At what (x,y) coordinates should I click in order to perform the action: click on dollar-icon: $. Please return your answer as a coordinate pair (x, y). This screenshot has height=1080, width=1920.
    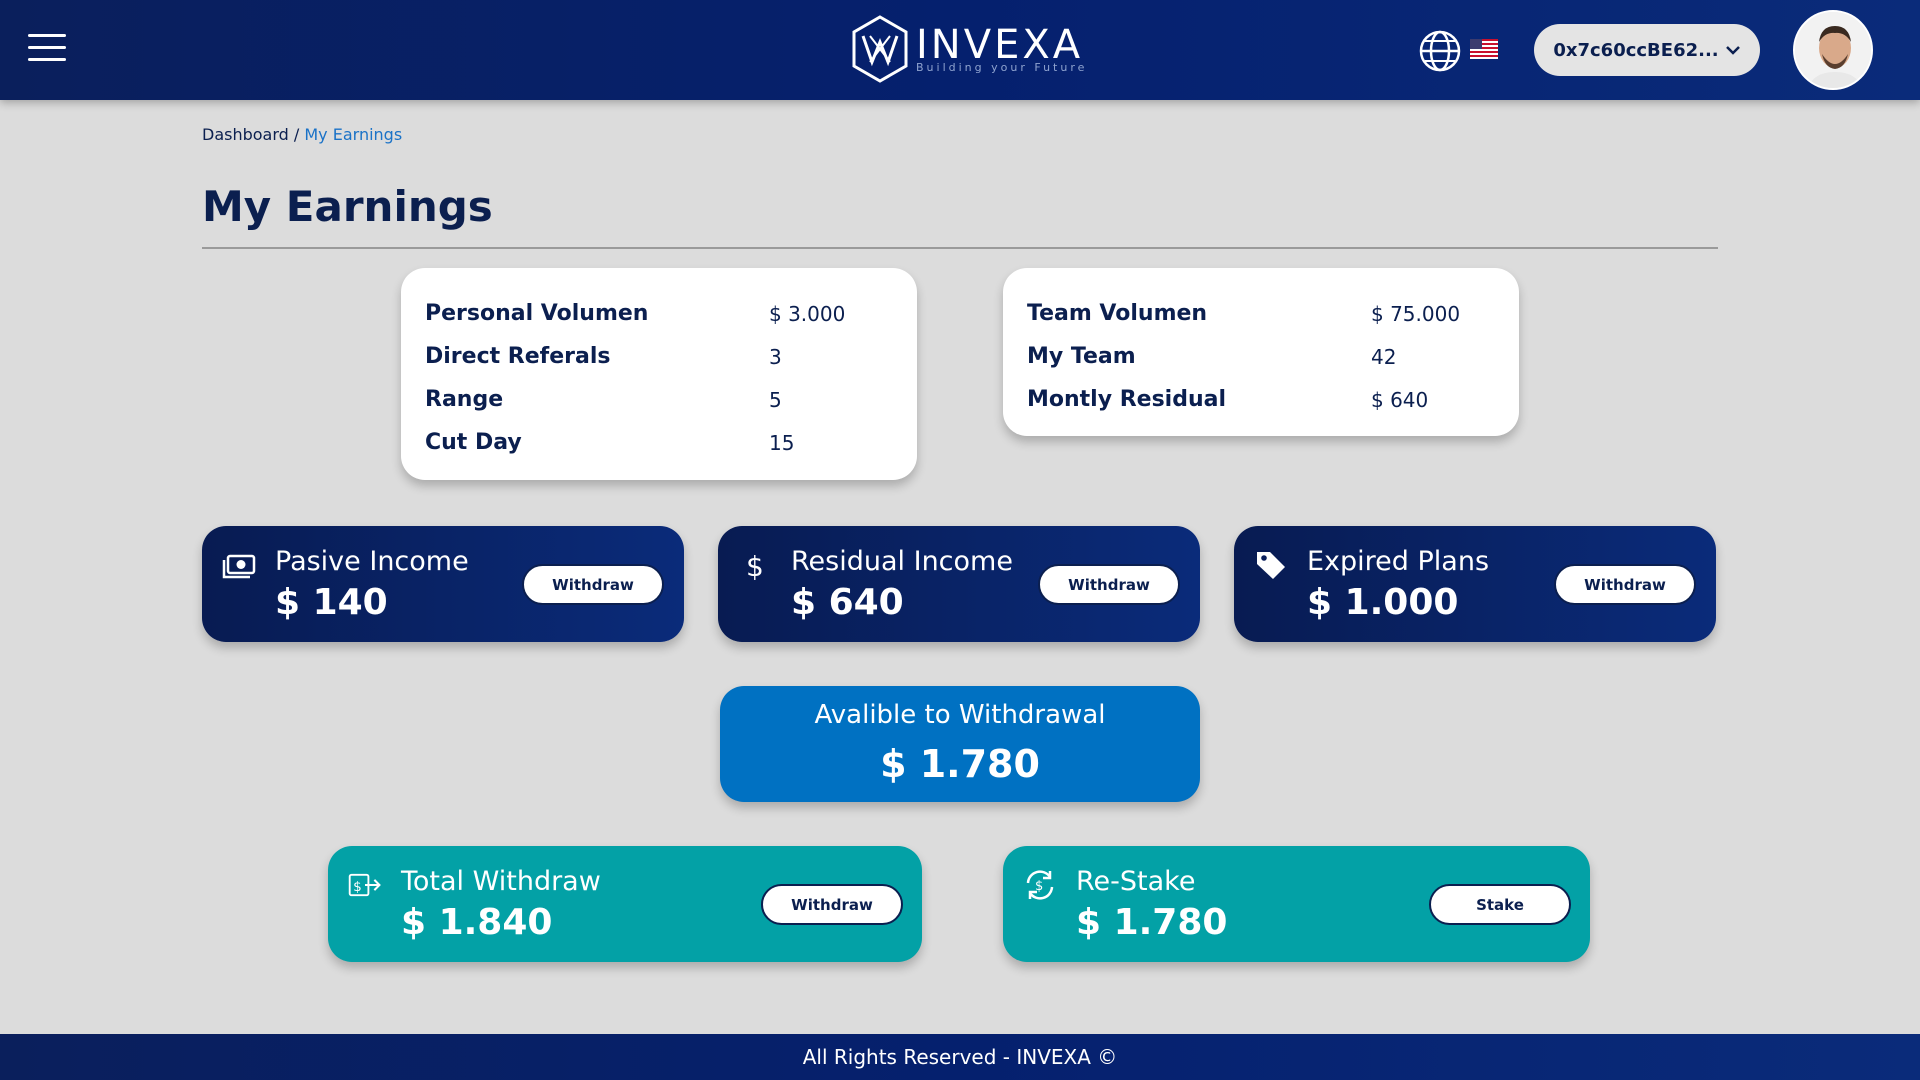
    Looking at the image, I should click on (755, 566).